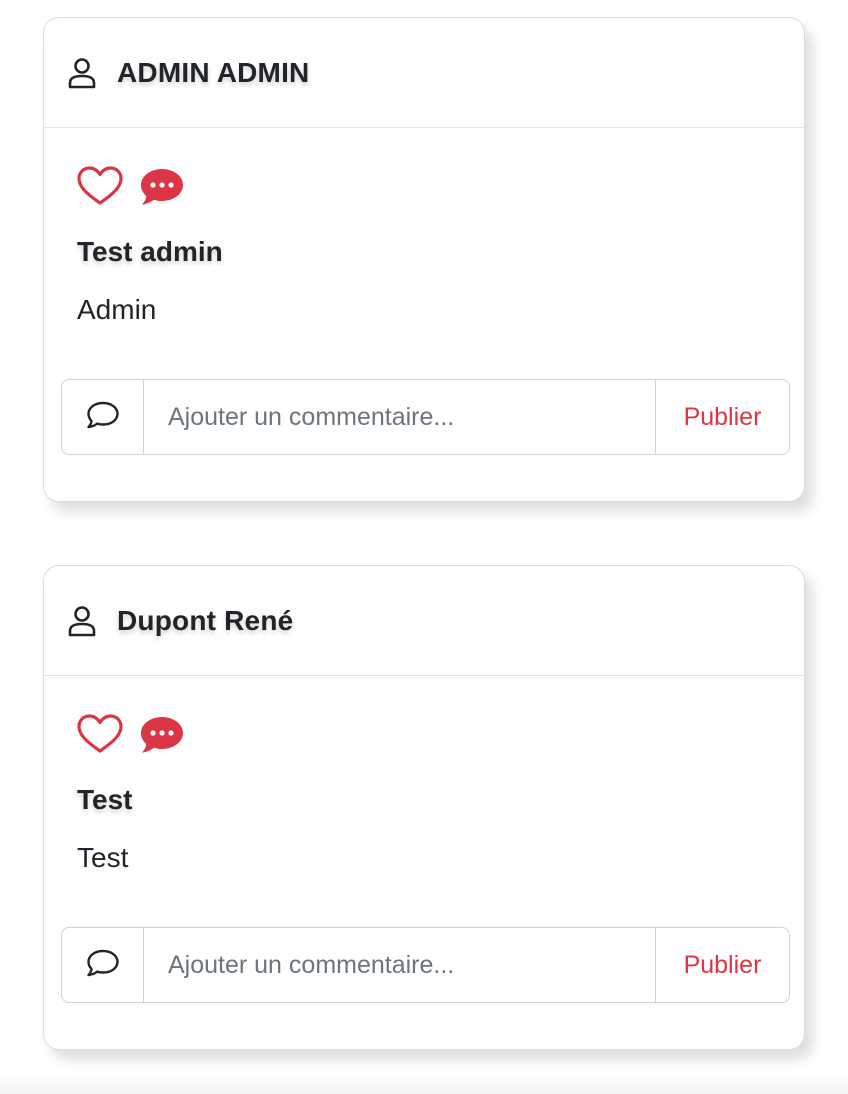  What do you see at coordinates (150, 251) in the screenshot?
I see `post-title: Test admin` at bounding box center [150, 251].